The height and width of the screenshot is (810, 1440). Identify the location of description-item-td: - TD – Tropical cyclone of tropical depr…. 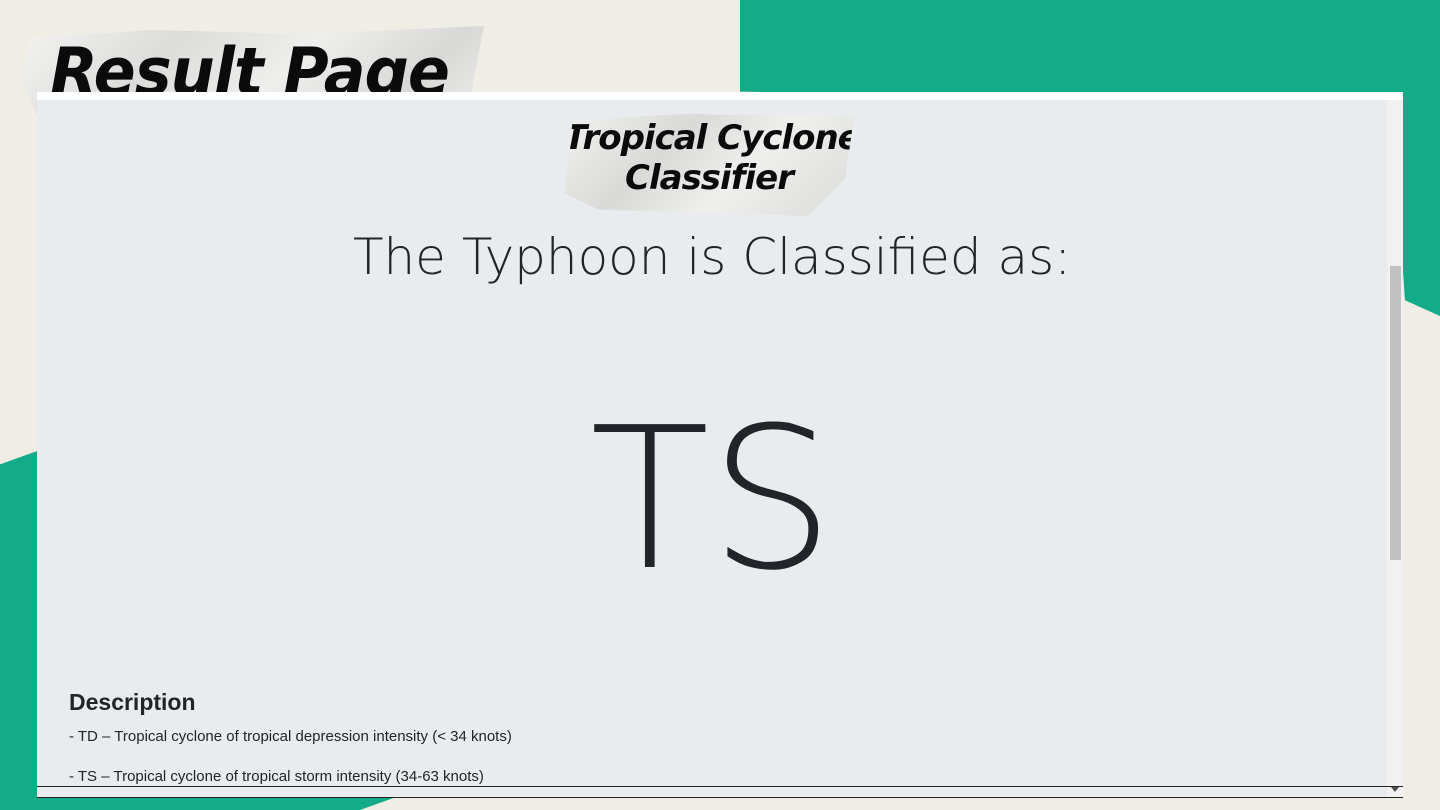
(290, 736).